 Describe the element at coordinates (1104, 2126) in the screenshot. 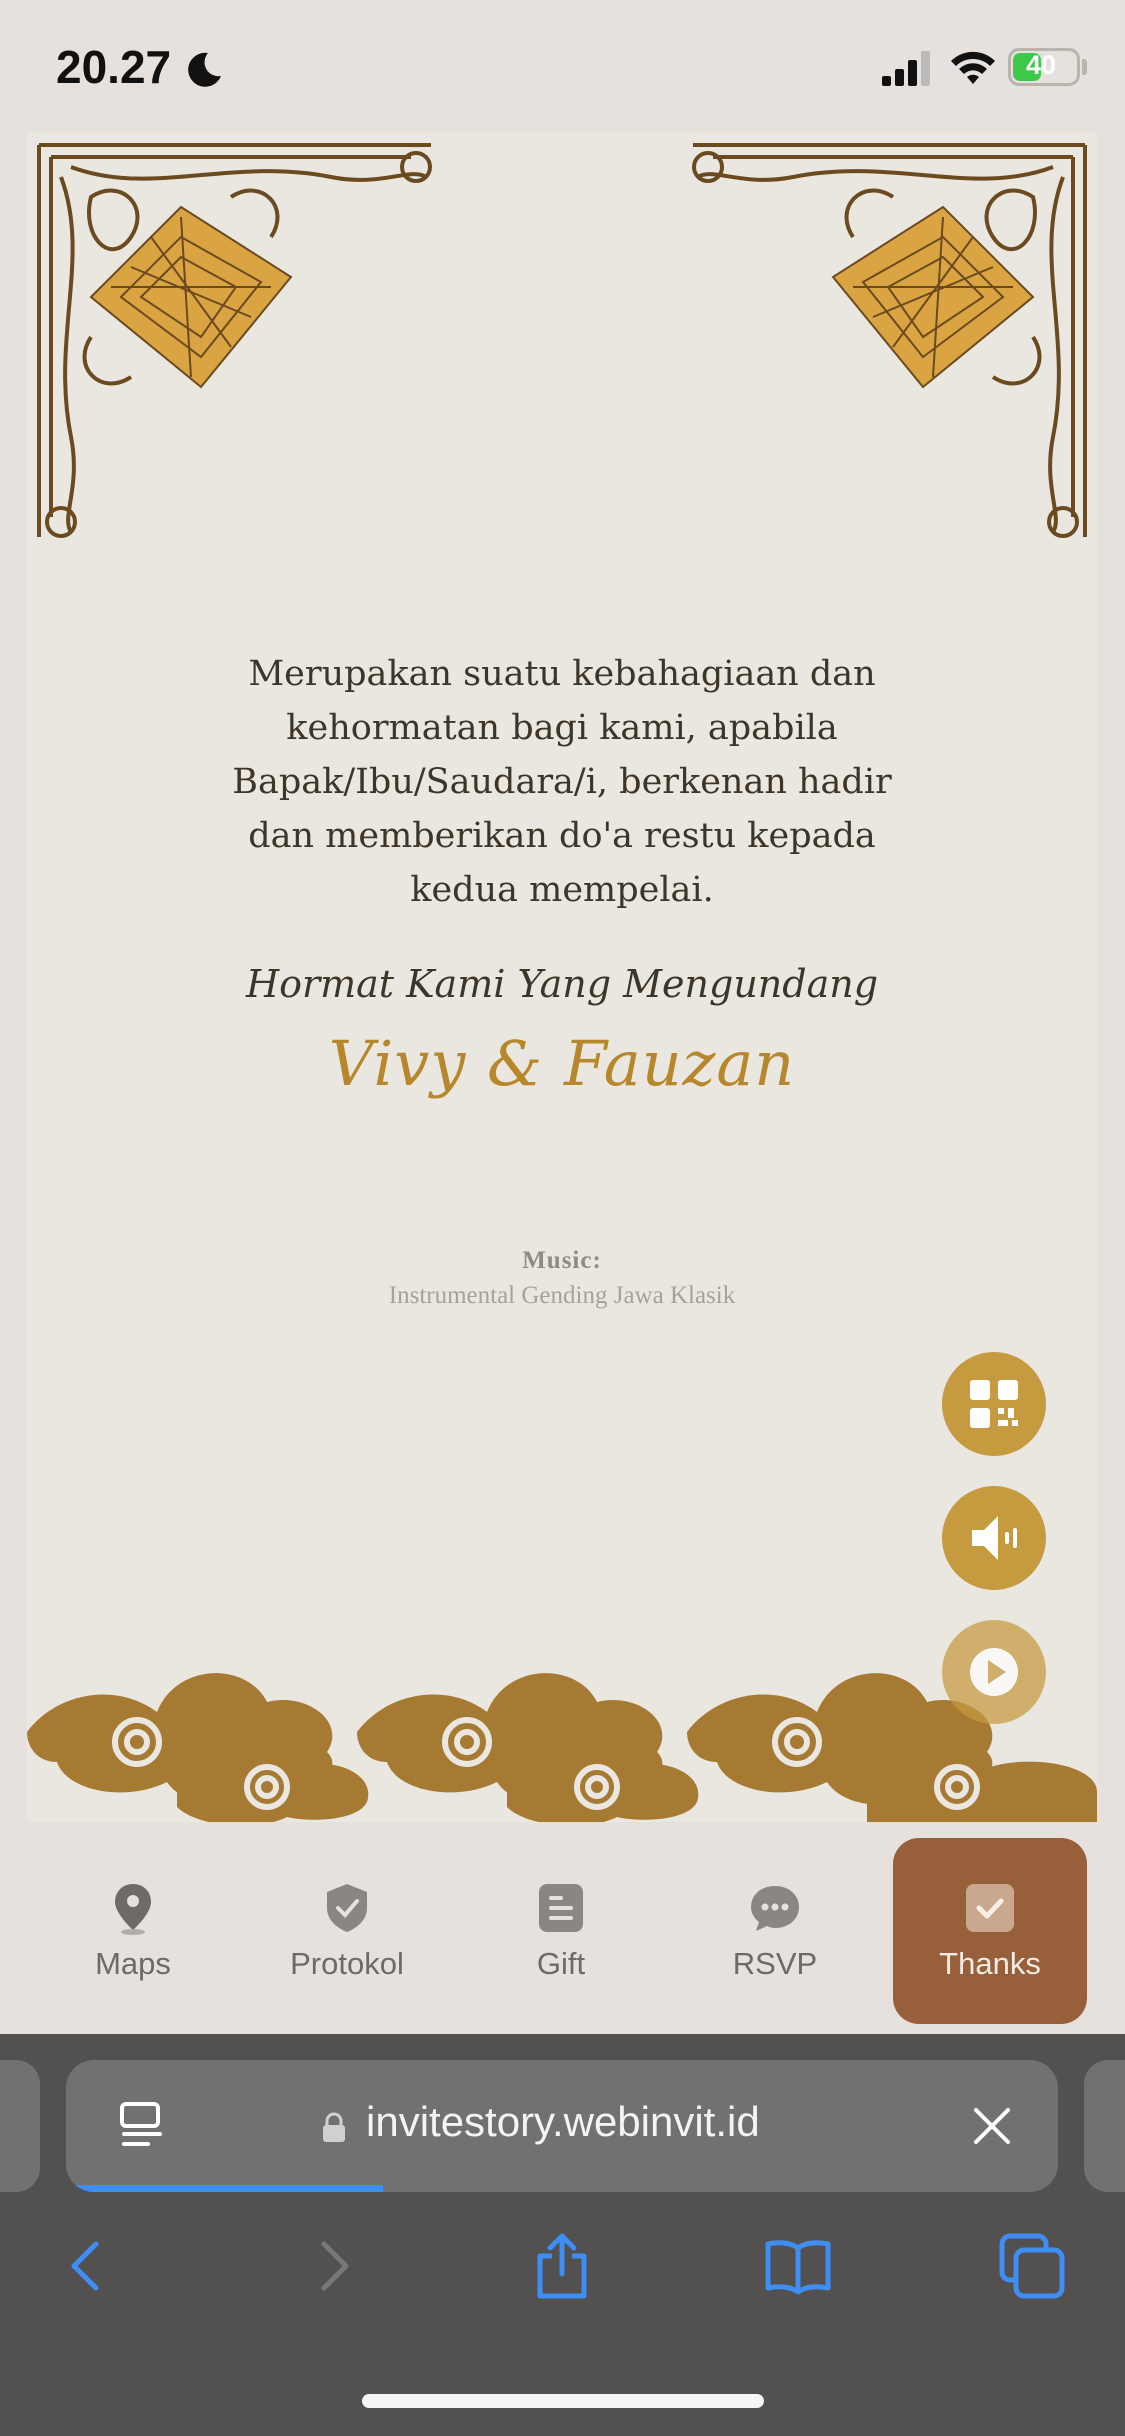

I see `next-tab-preview` at that location.